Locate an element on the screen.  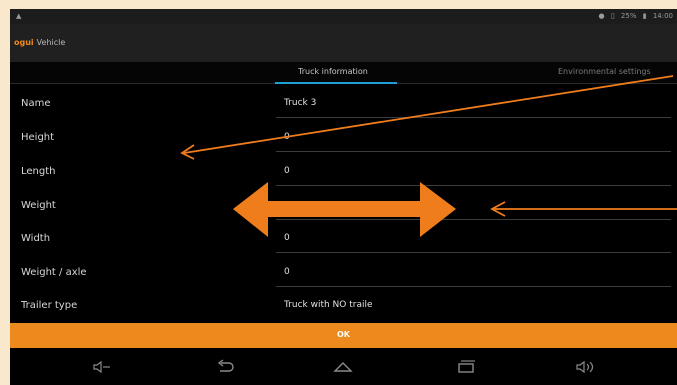
field-name: Name Truck 3 is located at coordinates (343, 104).